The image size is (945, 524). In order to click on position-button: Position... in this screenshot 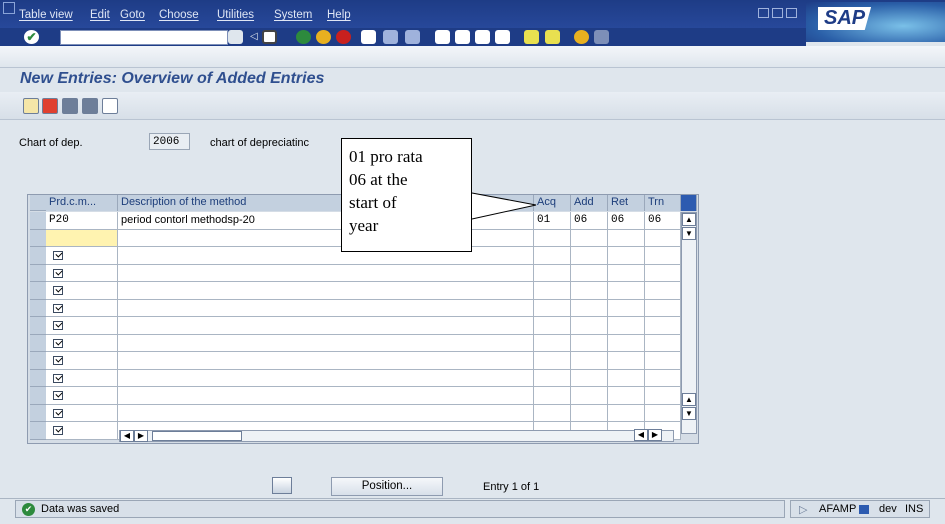, I will do `click(387, 486)`.